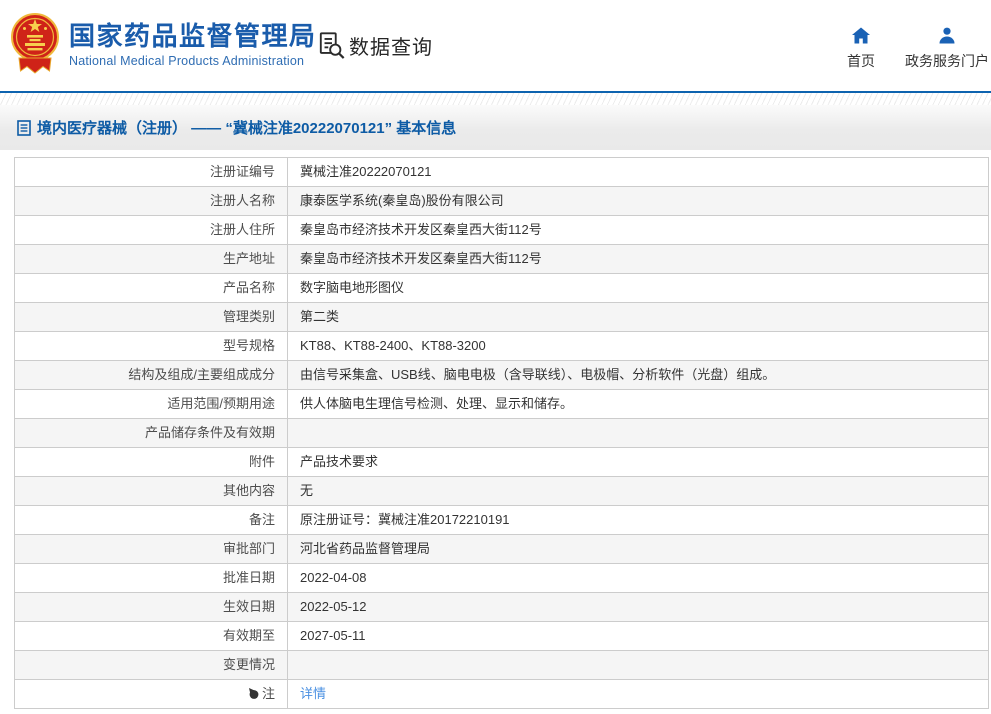 This screenshot has width=991, height=714. What do you see at coordinates (35, 43) in the screenshot?
I see `national-emblem-logo` at bounding box center [35, 43].